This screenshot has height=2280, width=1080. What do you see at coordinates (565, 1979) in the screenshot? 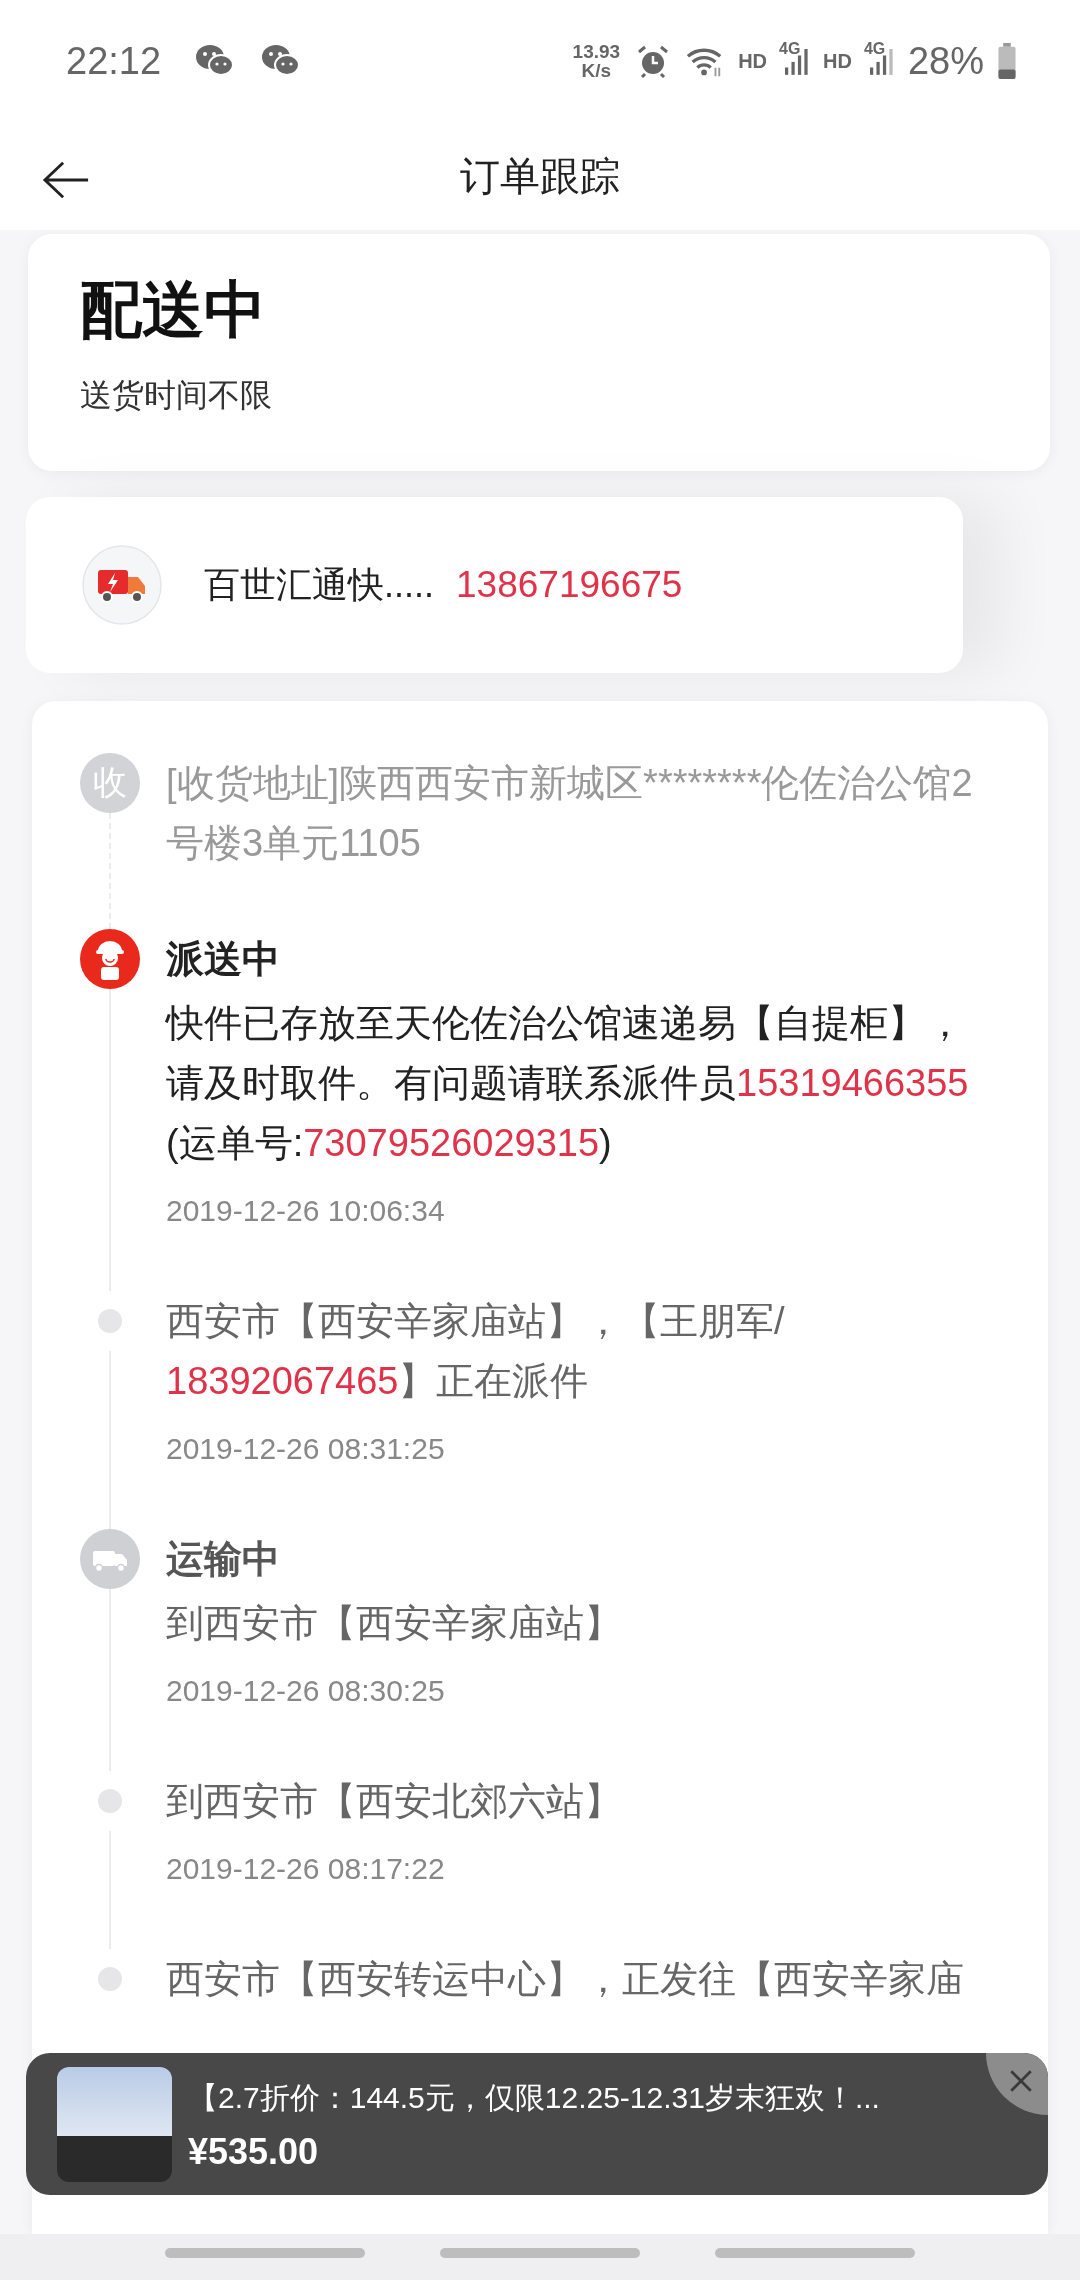
I see `tracking-message: 西安市【西安转运中心】，正发往【西安辛家庙` at bounding box center [565, 1979].